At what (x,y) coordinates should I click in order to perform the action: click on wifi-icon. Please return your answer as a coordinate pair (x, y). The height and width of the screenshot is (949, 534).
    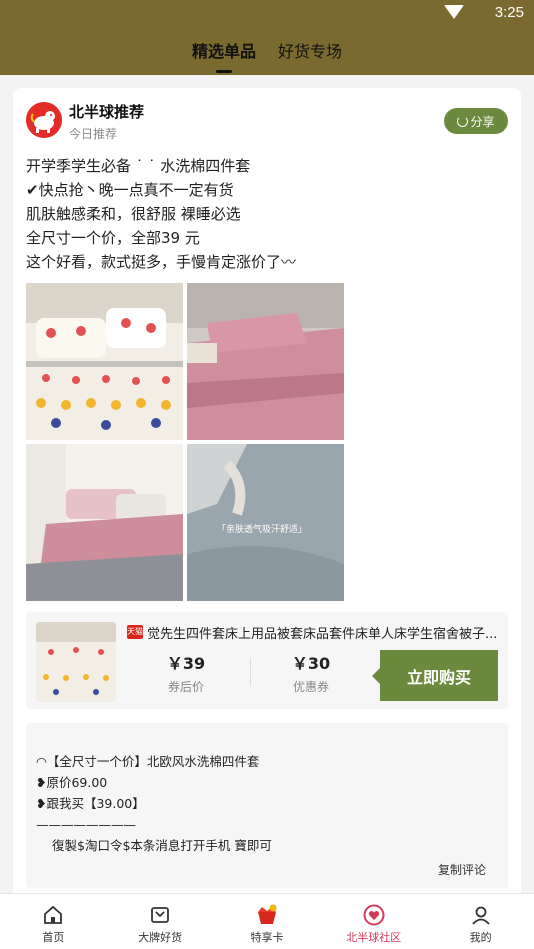
    Looking at the image, I should click on (454, 12).